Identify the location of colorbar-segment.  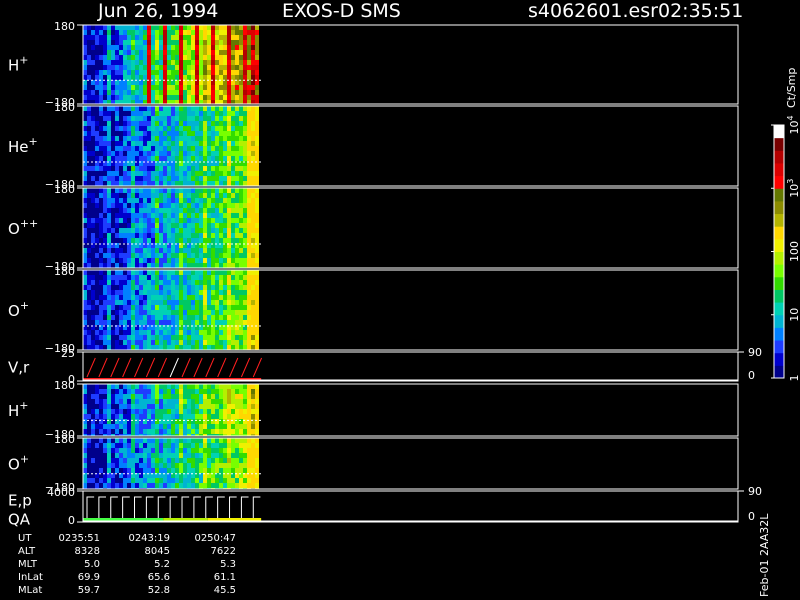
(779, 359).